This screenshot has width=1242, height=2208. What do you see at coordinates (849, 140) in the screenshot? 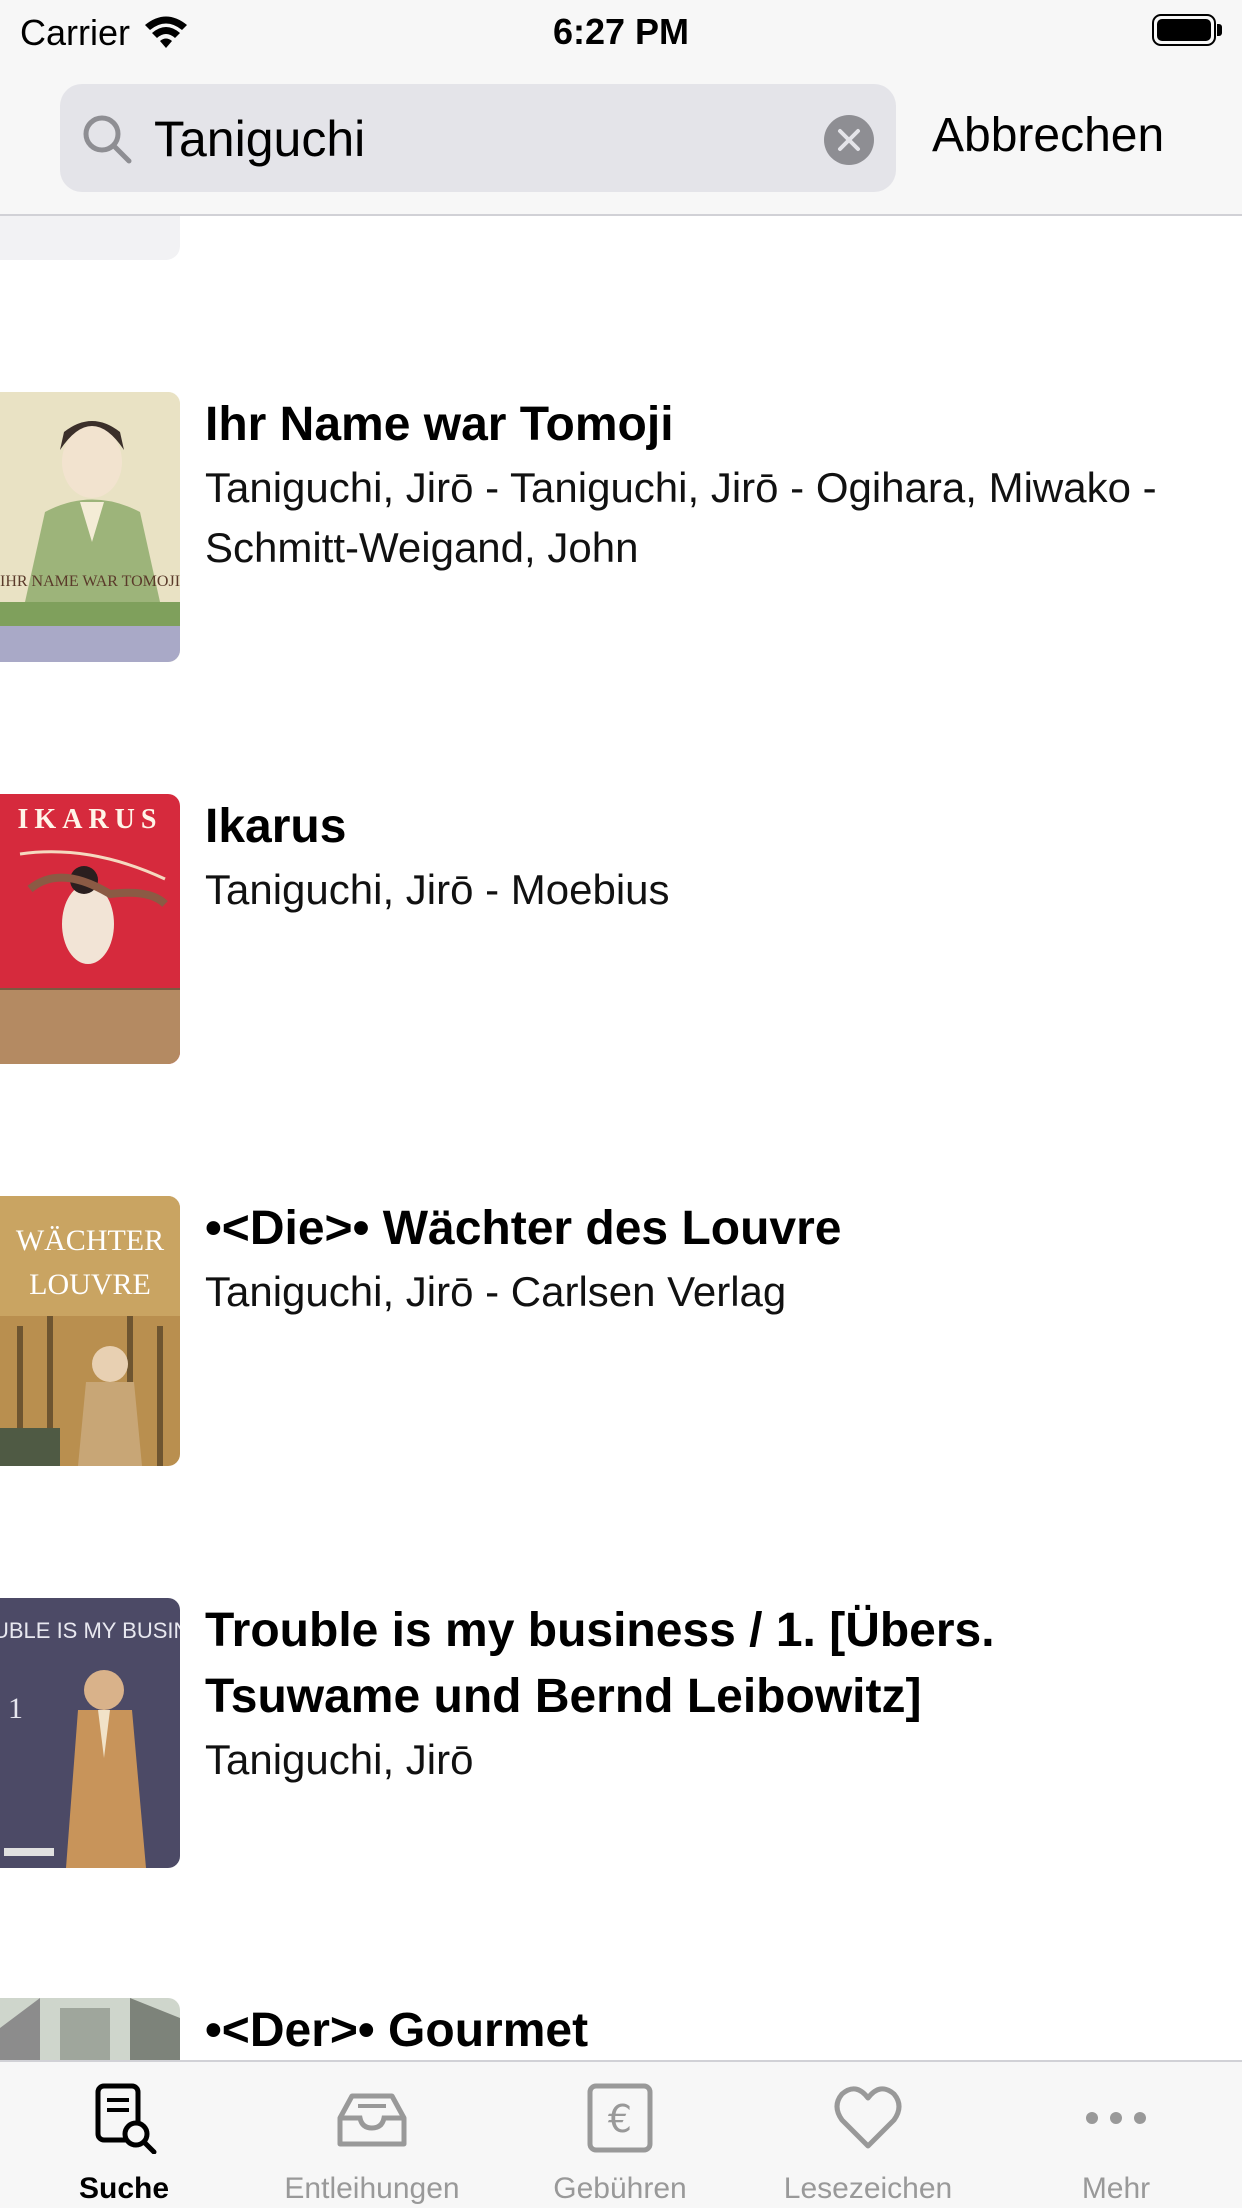
I see `clear-icon` at bounding box center [849, 140].